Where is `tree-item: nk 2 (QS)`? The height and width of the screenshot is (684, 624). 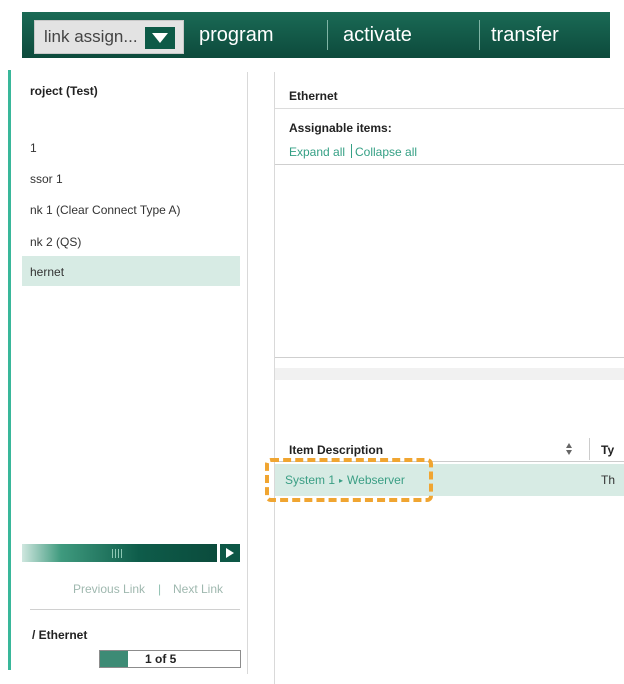 tree-item: nk 2 (QS) is located at coordinates (55, 242).